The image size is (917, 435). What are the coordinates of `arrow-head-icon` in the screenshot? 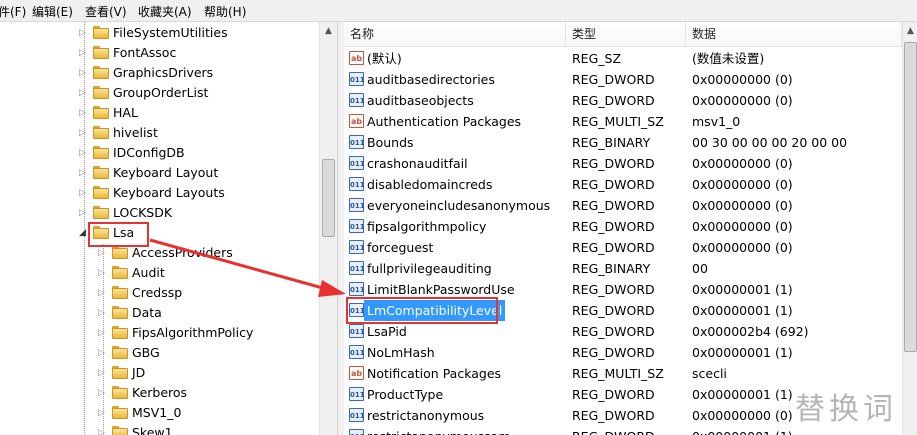 It's located at (332, 288).